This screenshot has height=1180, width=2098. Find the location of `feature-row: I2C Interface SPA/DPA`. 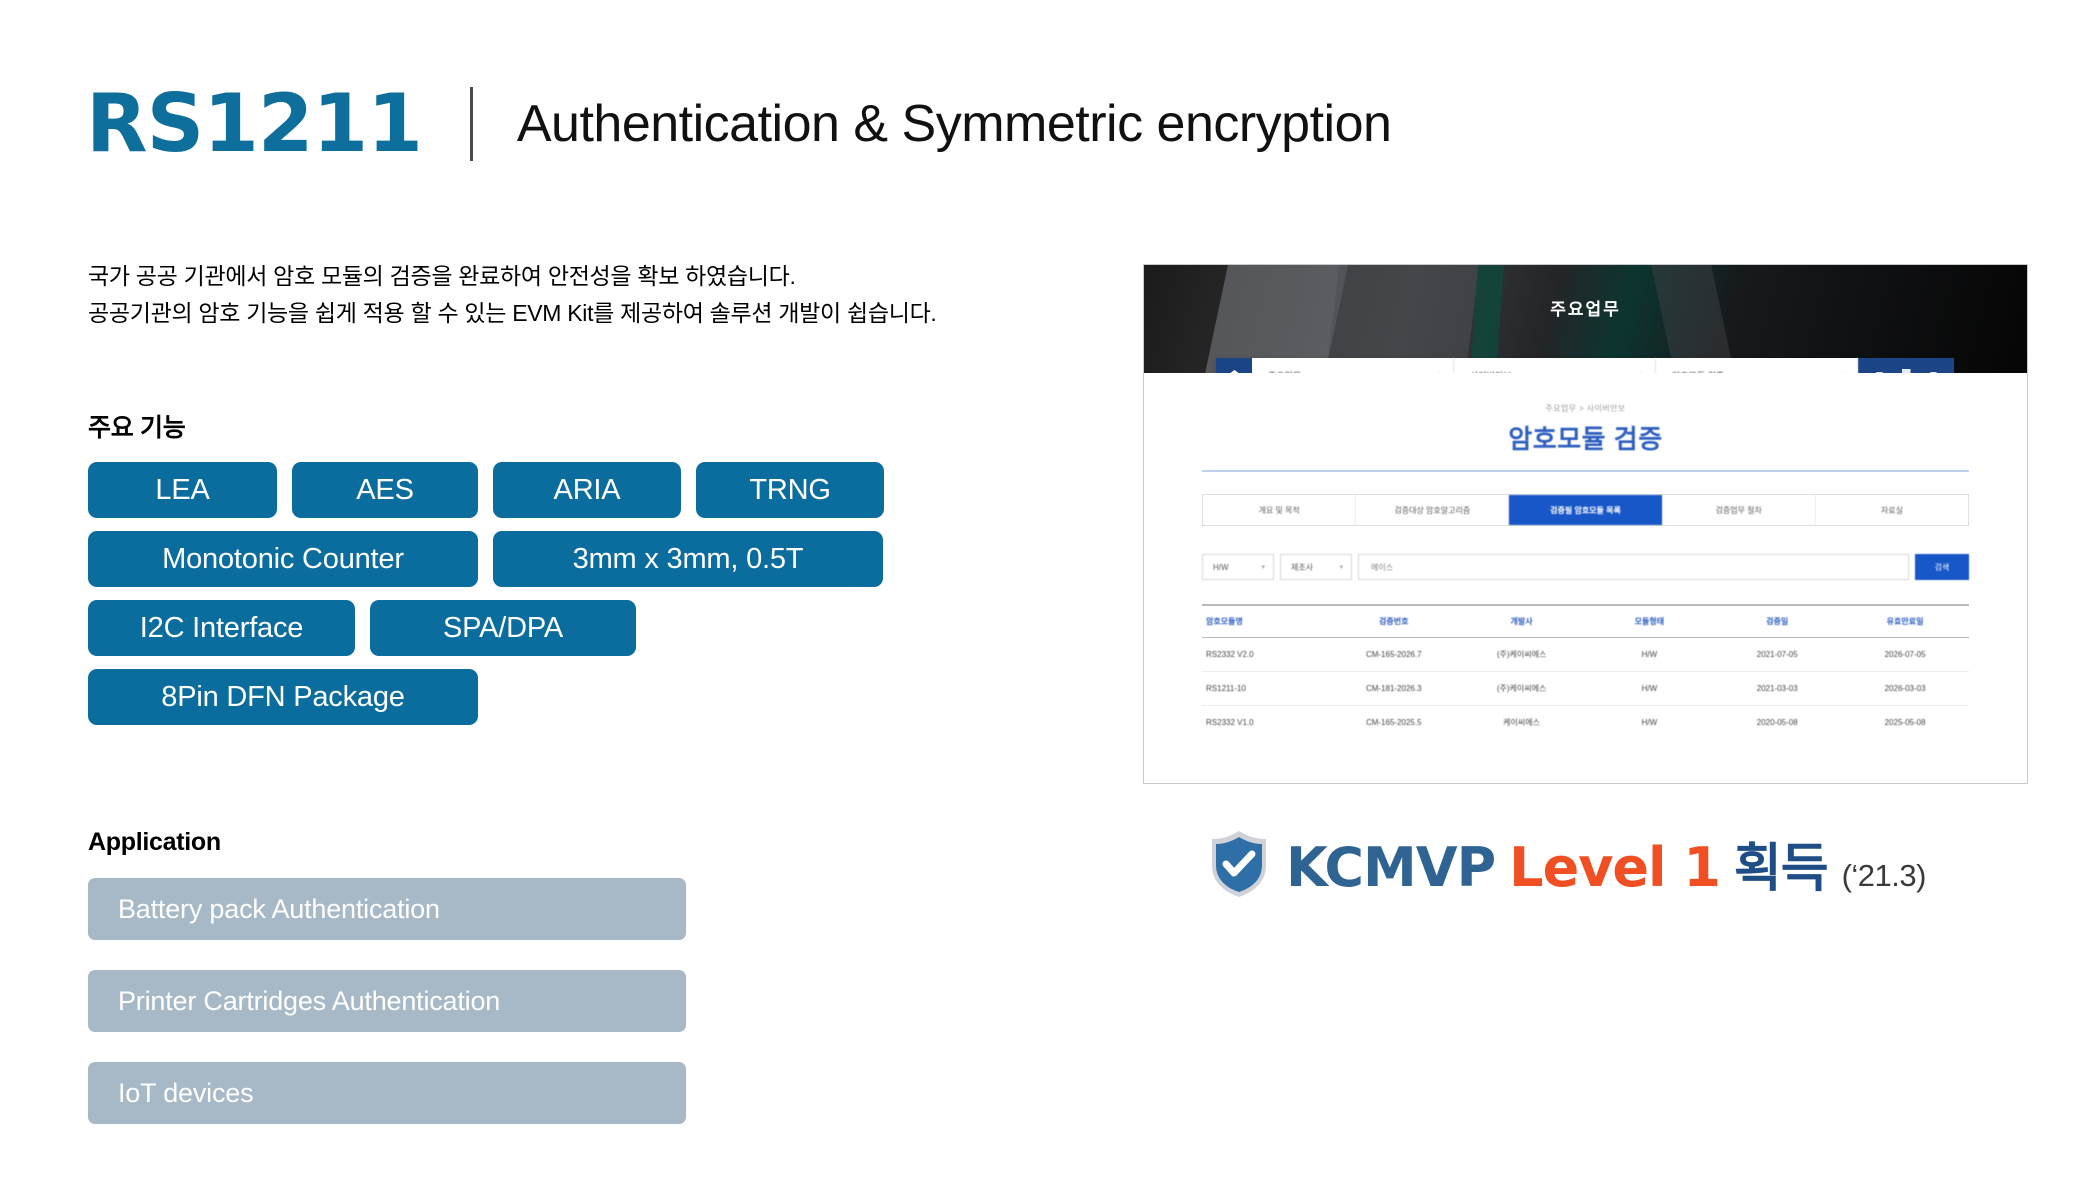

feature-row: I2C Interface SPA/DPA is located at coordinates (486, 628).